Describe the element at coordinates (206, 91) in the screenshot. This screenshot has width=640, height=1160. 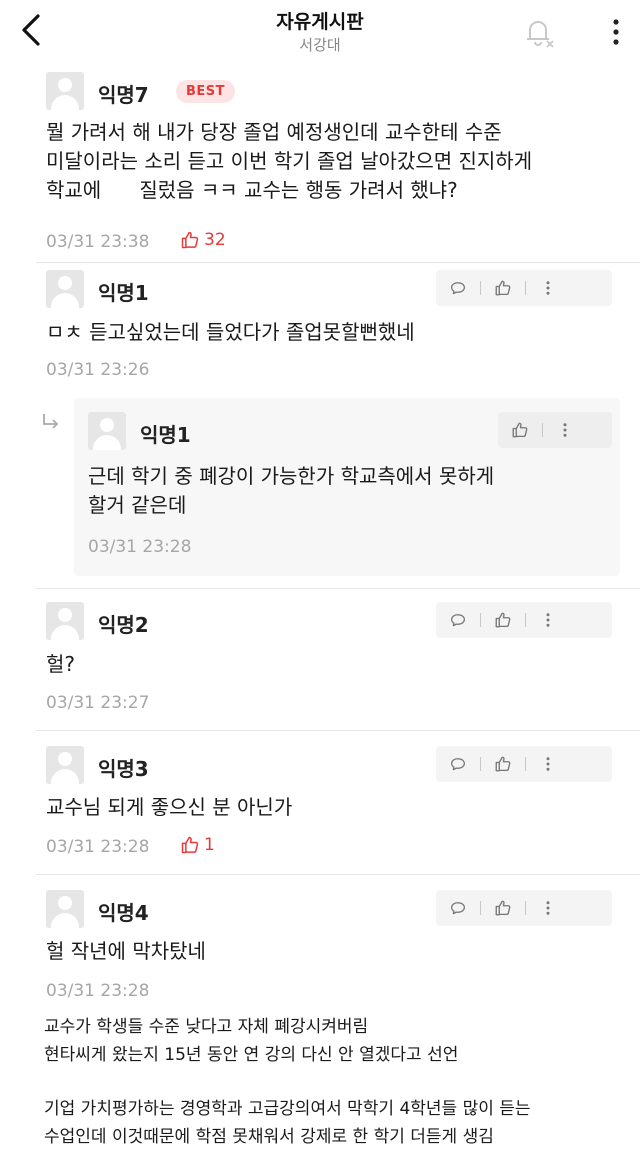
I see `best-badge: BEST` at that location.